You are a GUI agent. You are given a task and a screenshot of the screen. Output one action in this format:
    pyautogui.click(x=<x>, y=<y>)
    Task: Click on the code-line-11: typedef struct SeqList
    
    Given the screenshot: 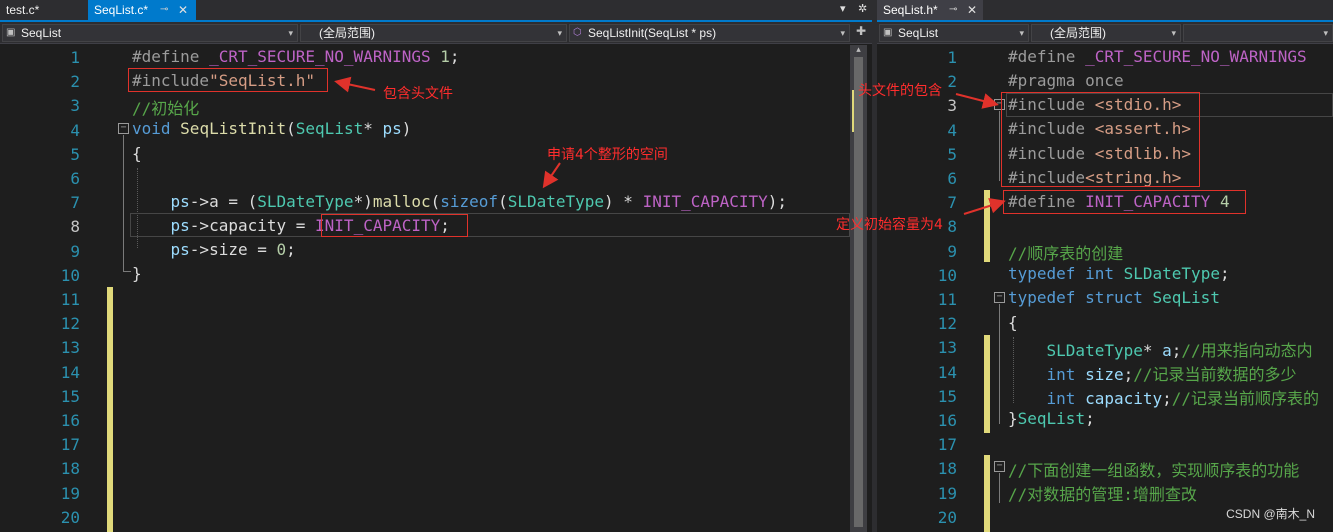 What is the action you would take?
    pyautogui.click(x=1114, y=297)
    